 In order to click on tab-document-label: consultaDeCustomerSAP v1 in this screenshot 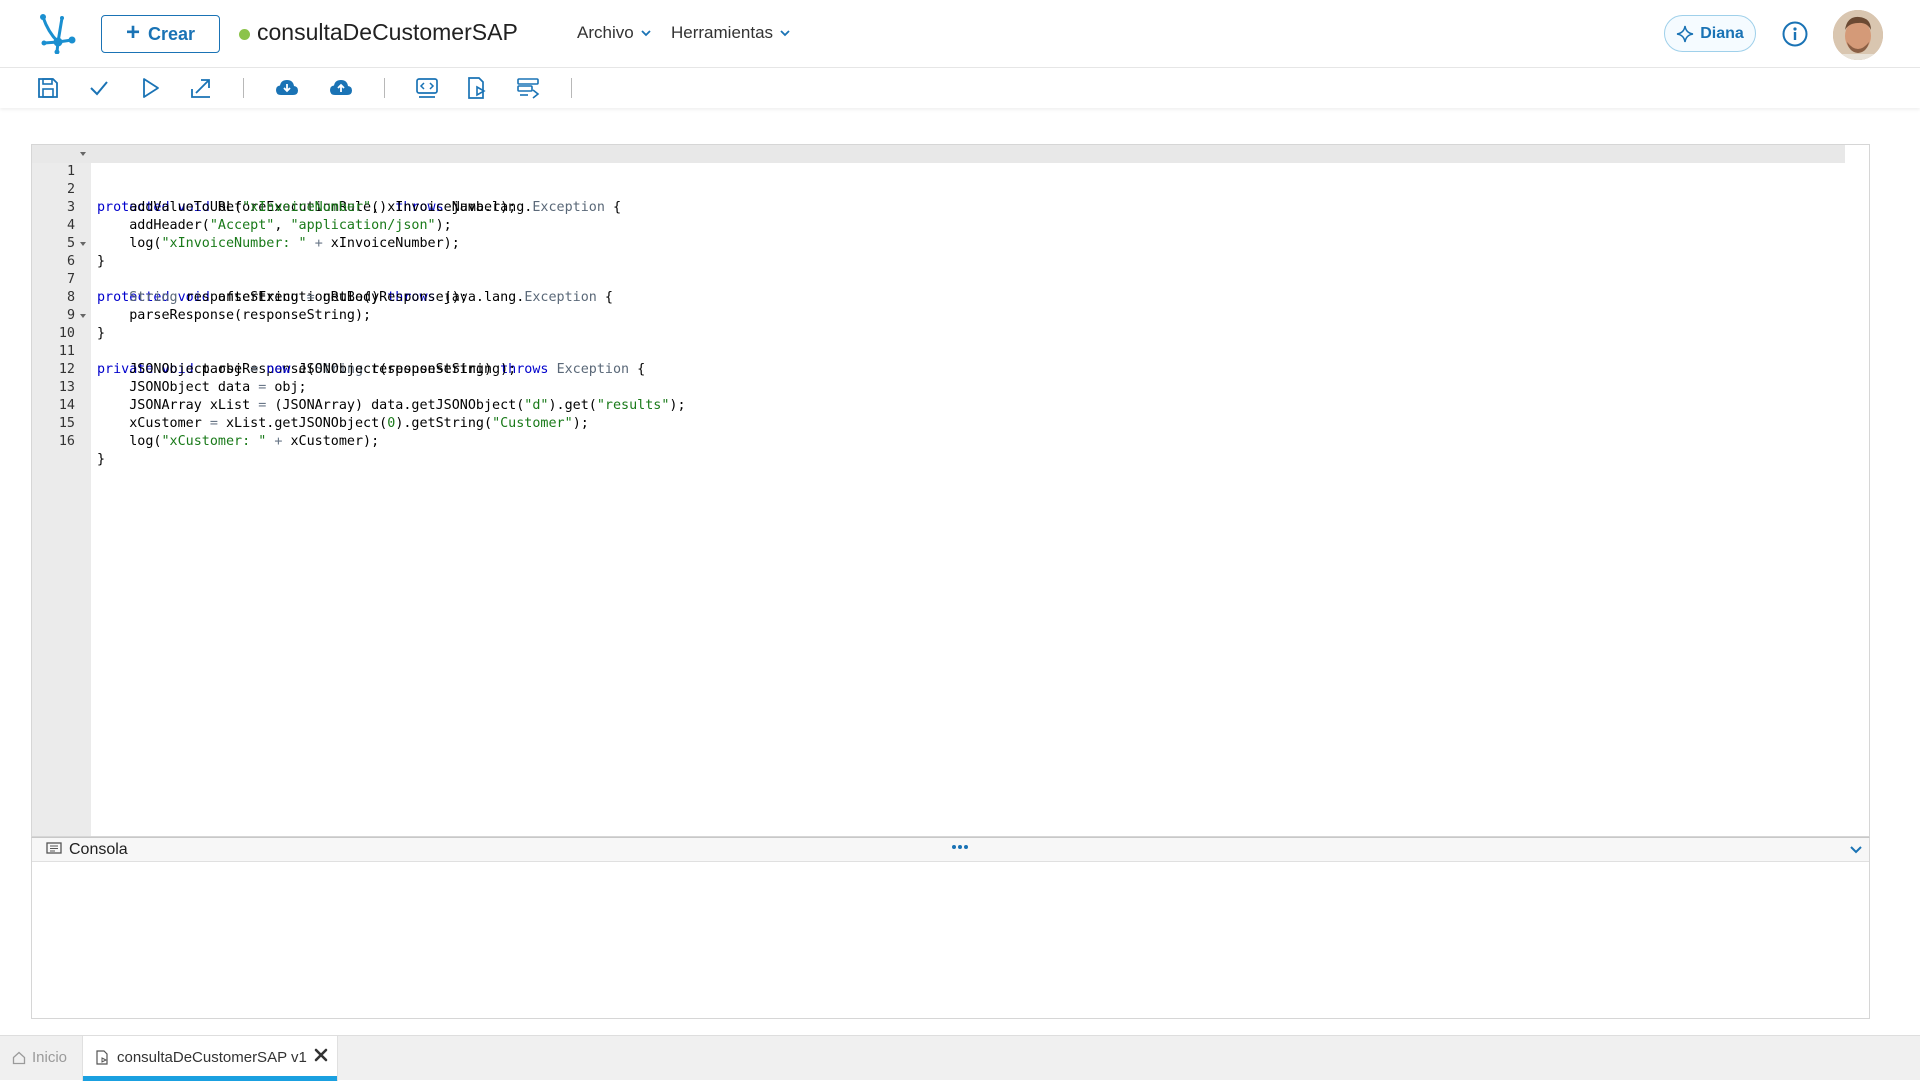, I will do `click(212, 1057)`.